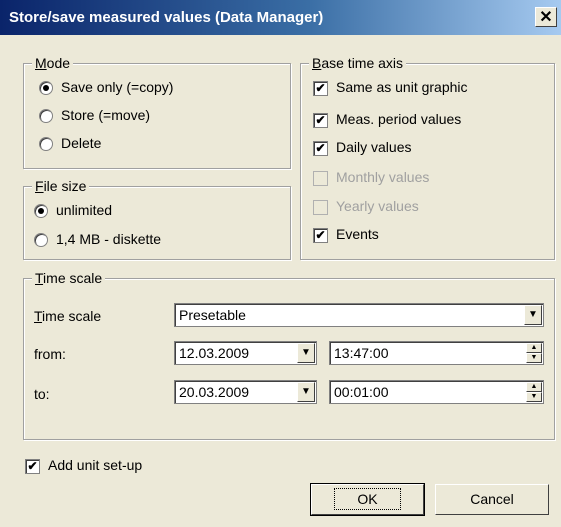  Describe the element at coordinates (436, 392) in the screenshot. I see `to-time-field: 00:01:00 ▲ ▼` at that location.